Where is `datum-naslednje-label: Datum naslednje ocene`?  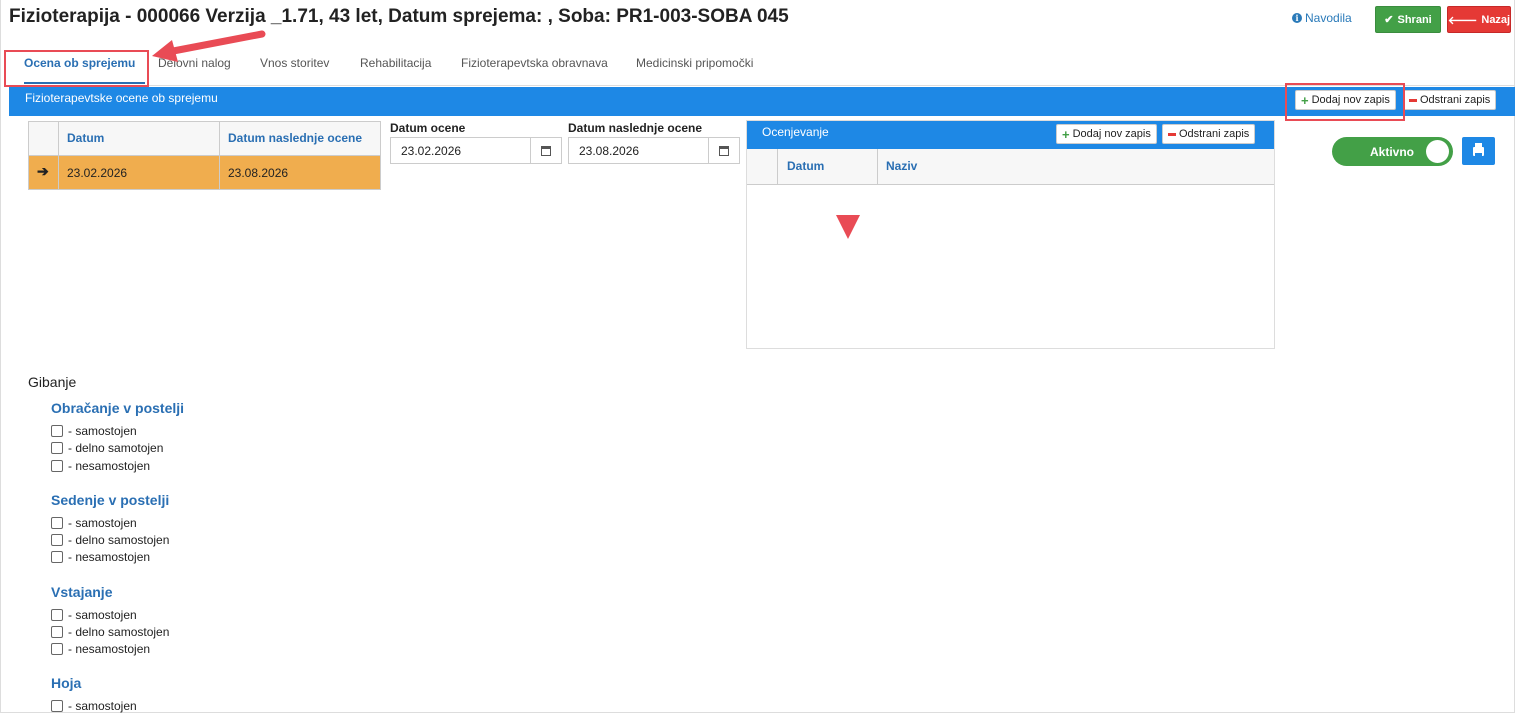
datum-naslednje-label: Datum naslednje ocene is located at coordinates (635, 128).